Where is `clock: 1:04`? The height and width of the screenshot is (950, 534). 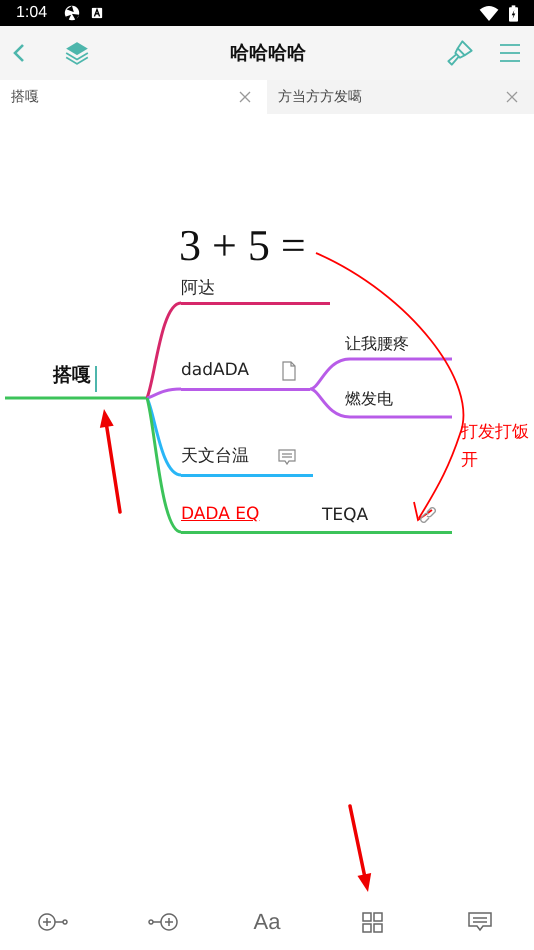 clock: 1:04 is located at coordinates (32, 13).